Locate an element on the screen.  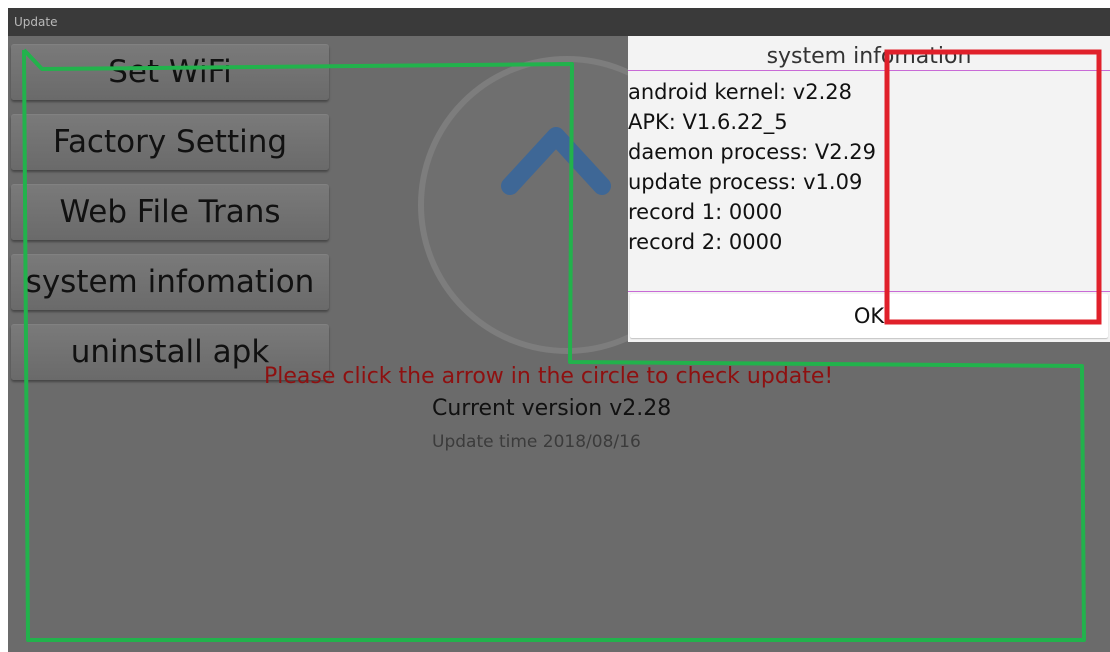
dialog-divider-bottom is located at coordinates (869, 291).